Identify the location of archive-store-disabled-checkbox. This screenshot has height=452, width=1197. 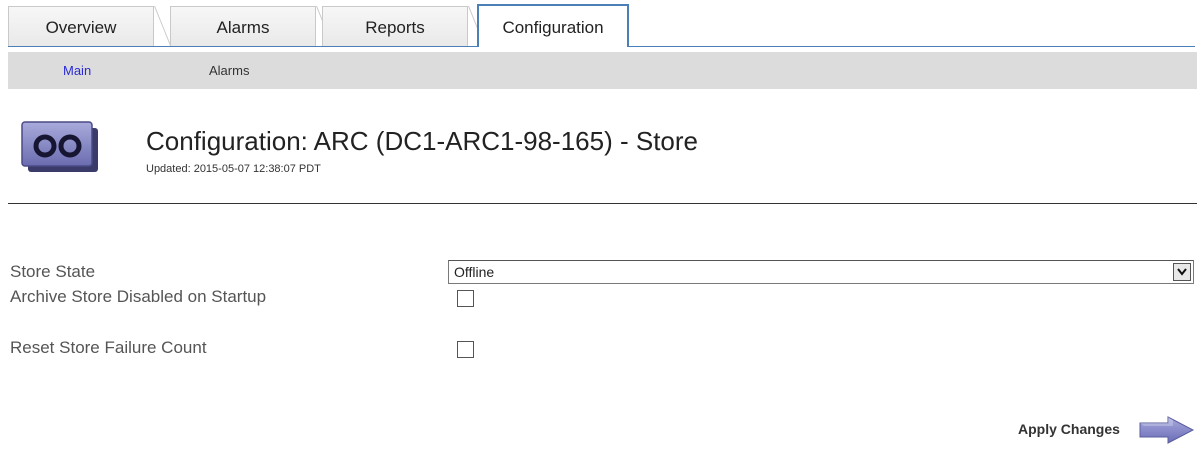
(465, 298).